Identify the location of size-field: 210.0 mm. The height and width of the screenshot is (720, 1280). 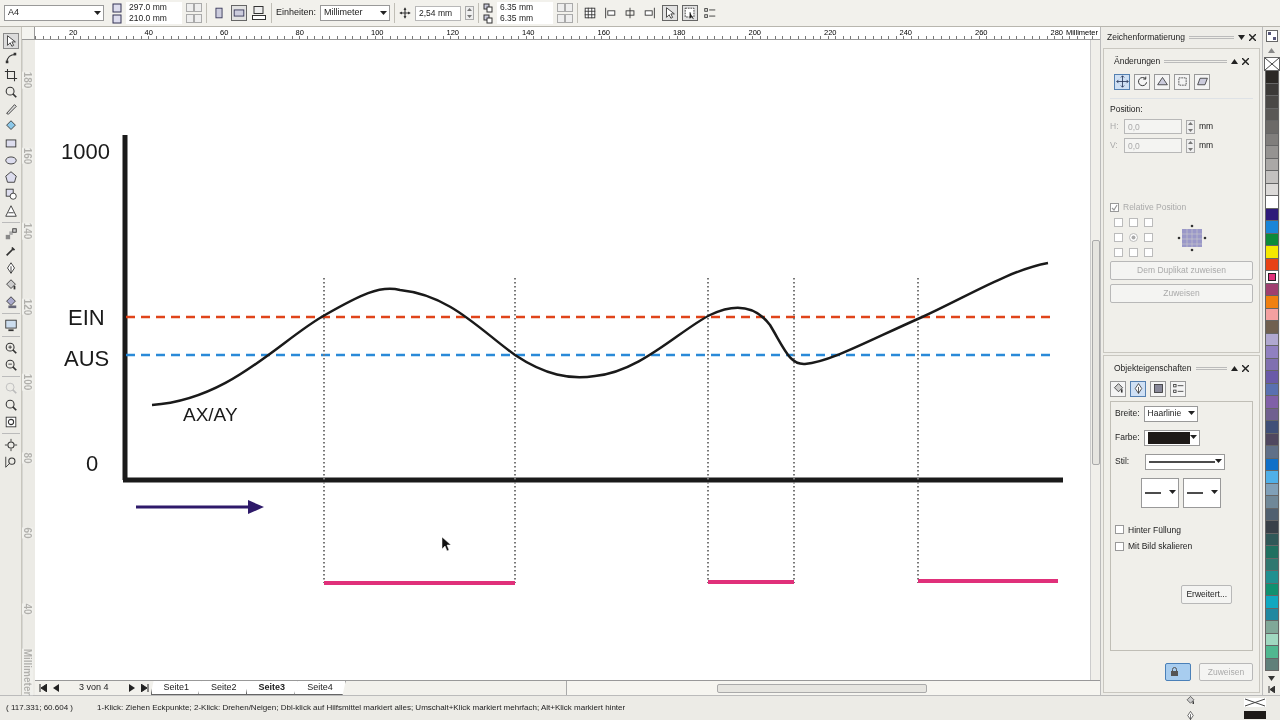
(154, 18).